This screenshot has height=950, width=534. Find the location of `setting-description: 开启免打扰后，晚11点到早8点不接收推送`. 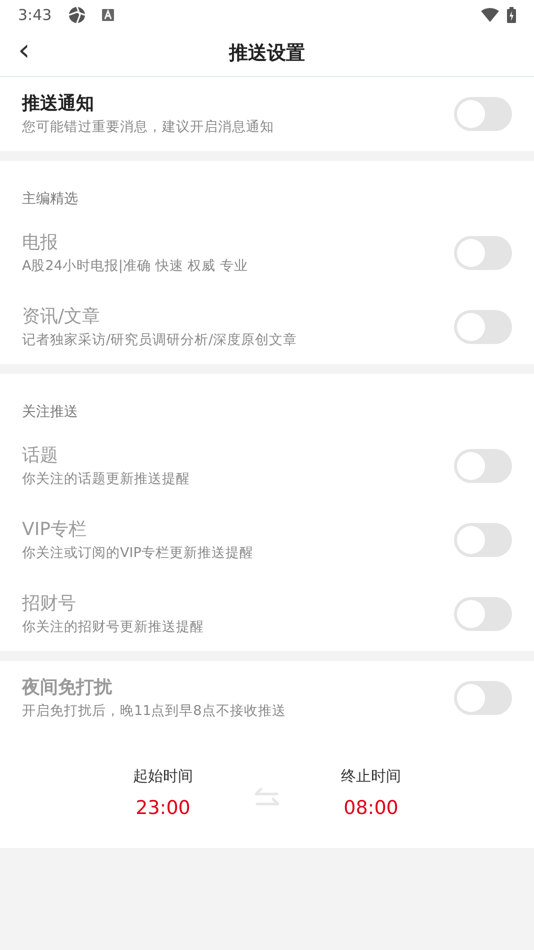

setting-description: 开启免打扰后，晚11点到早8点不接收推送 is located at coordinates (154, 711).